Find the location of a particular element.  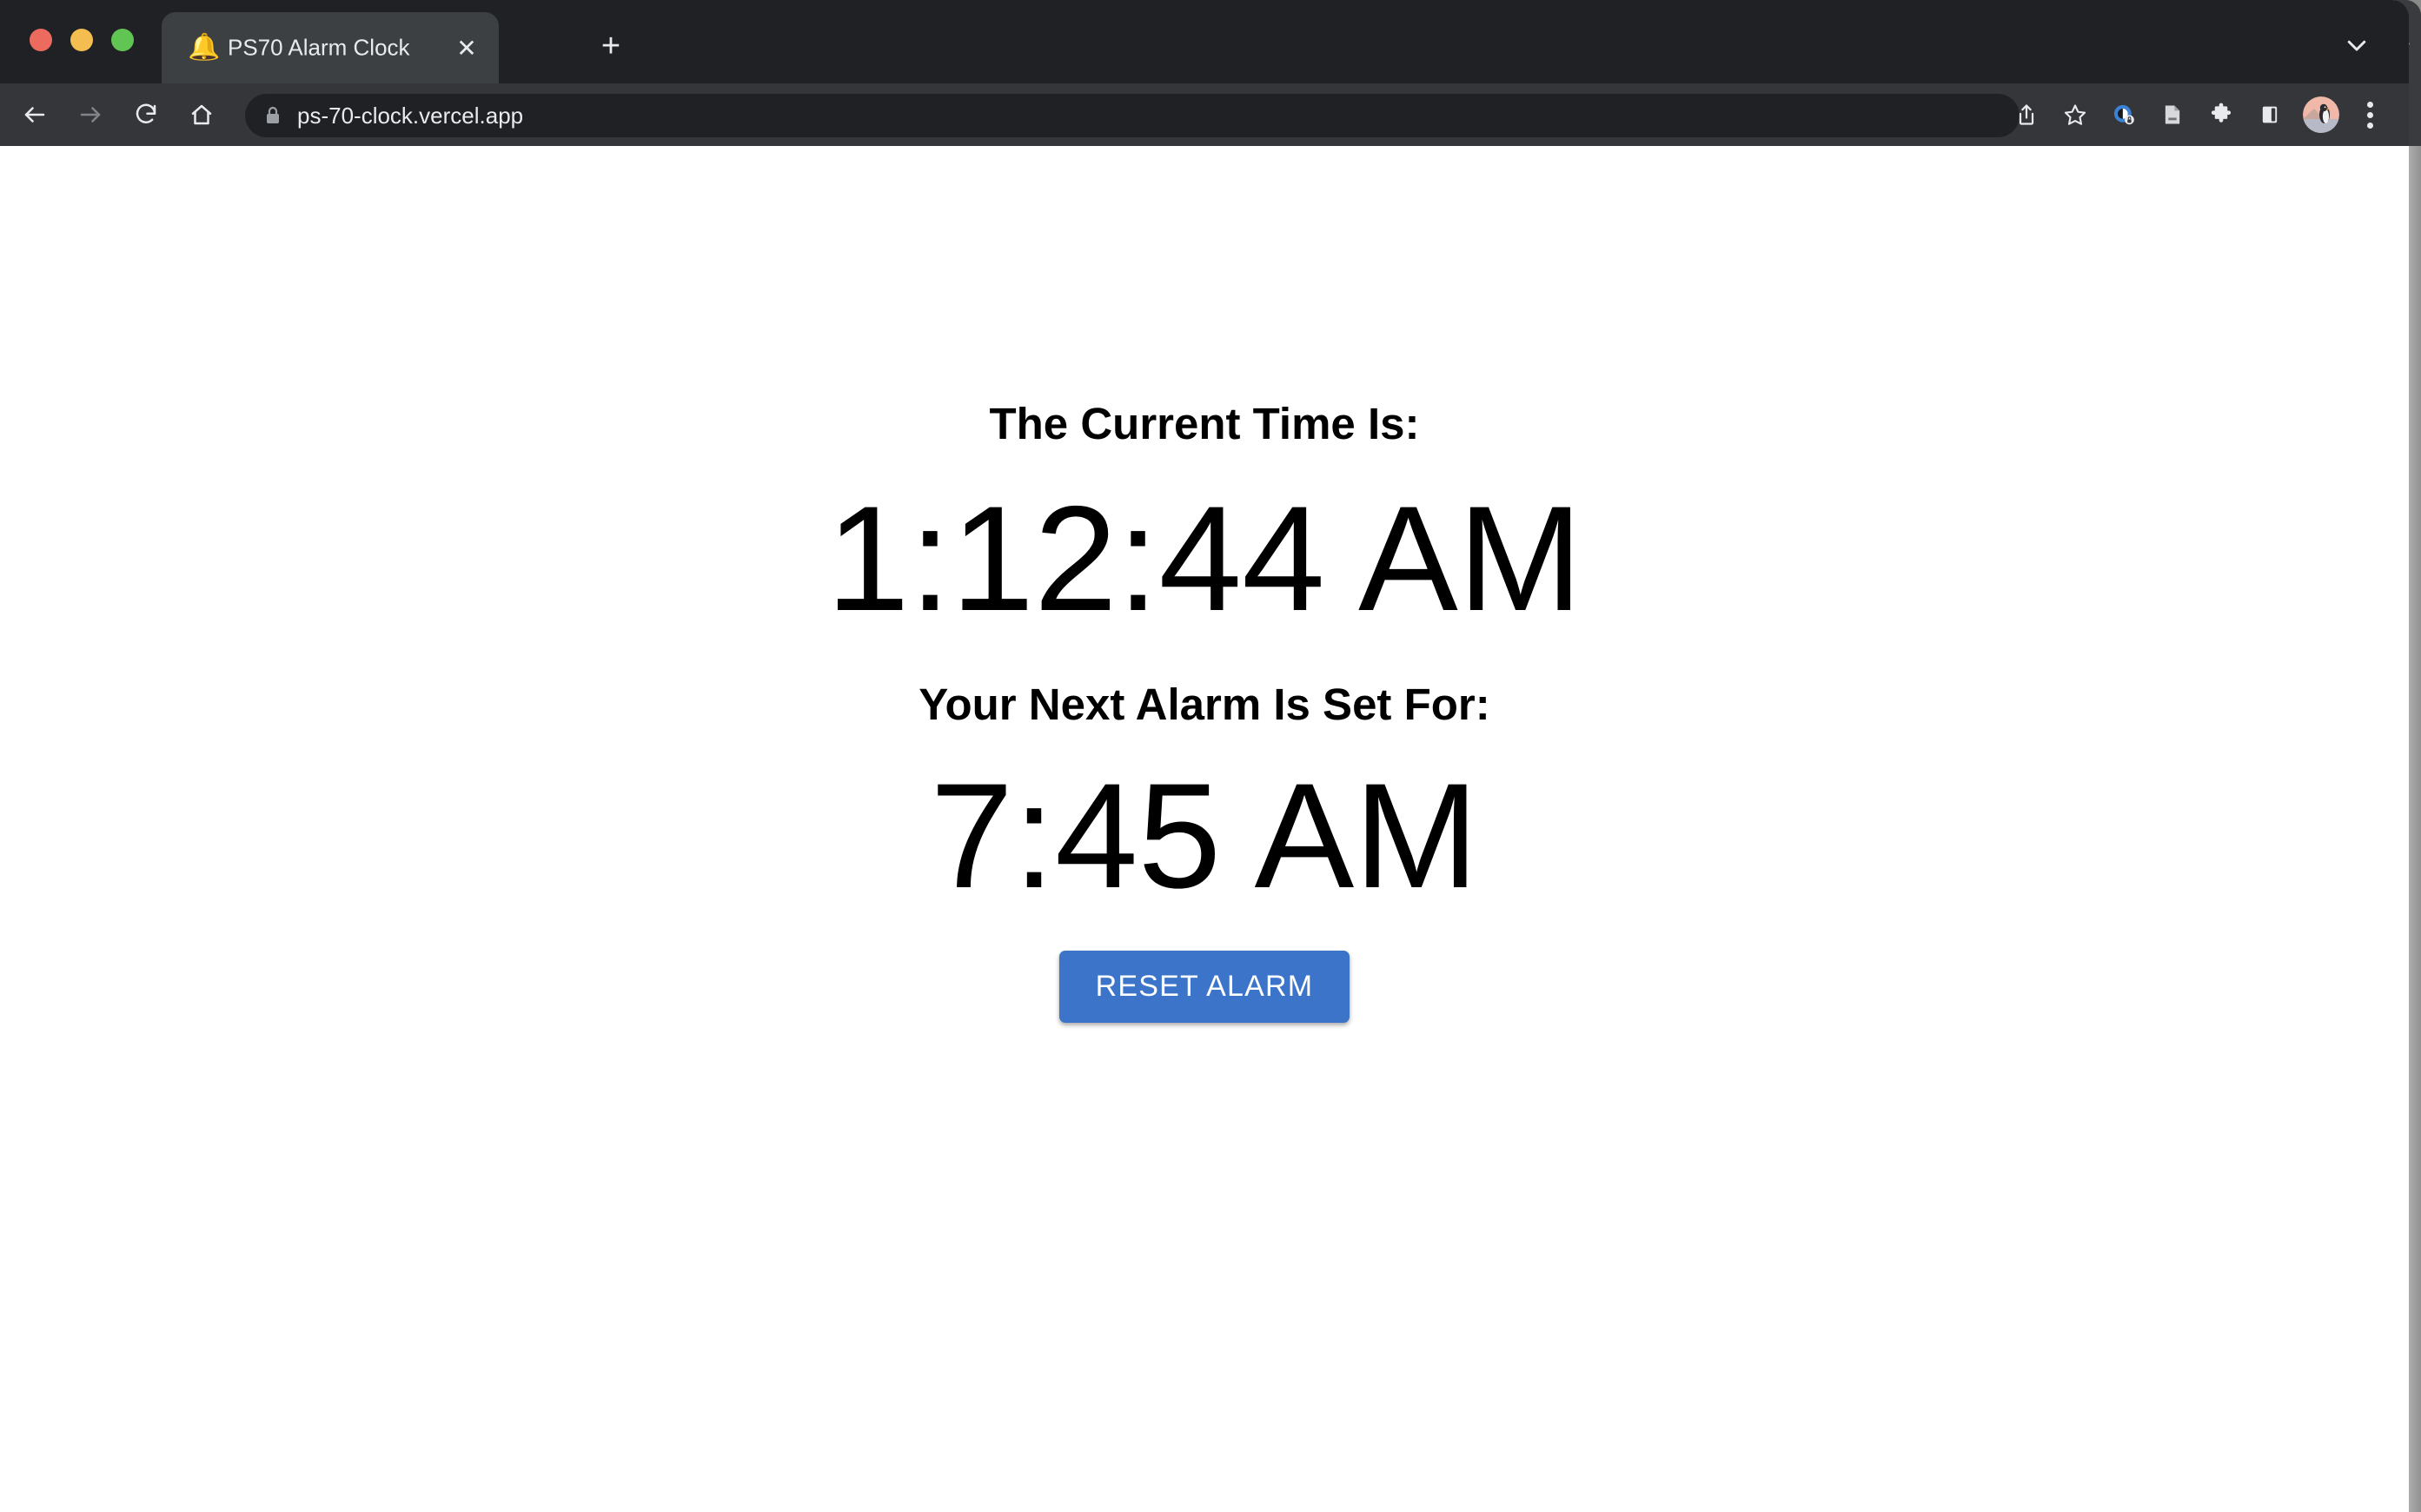

address-bar: ps-70-clock.vercel.app is located at coordinates (1133, 115).